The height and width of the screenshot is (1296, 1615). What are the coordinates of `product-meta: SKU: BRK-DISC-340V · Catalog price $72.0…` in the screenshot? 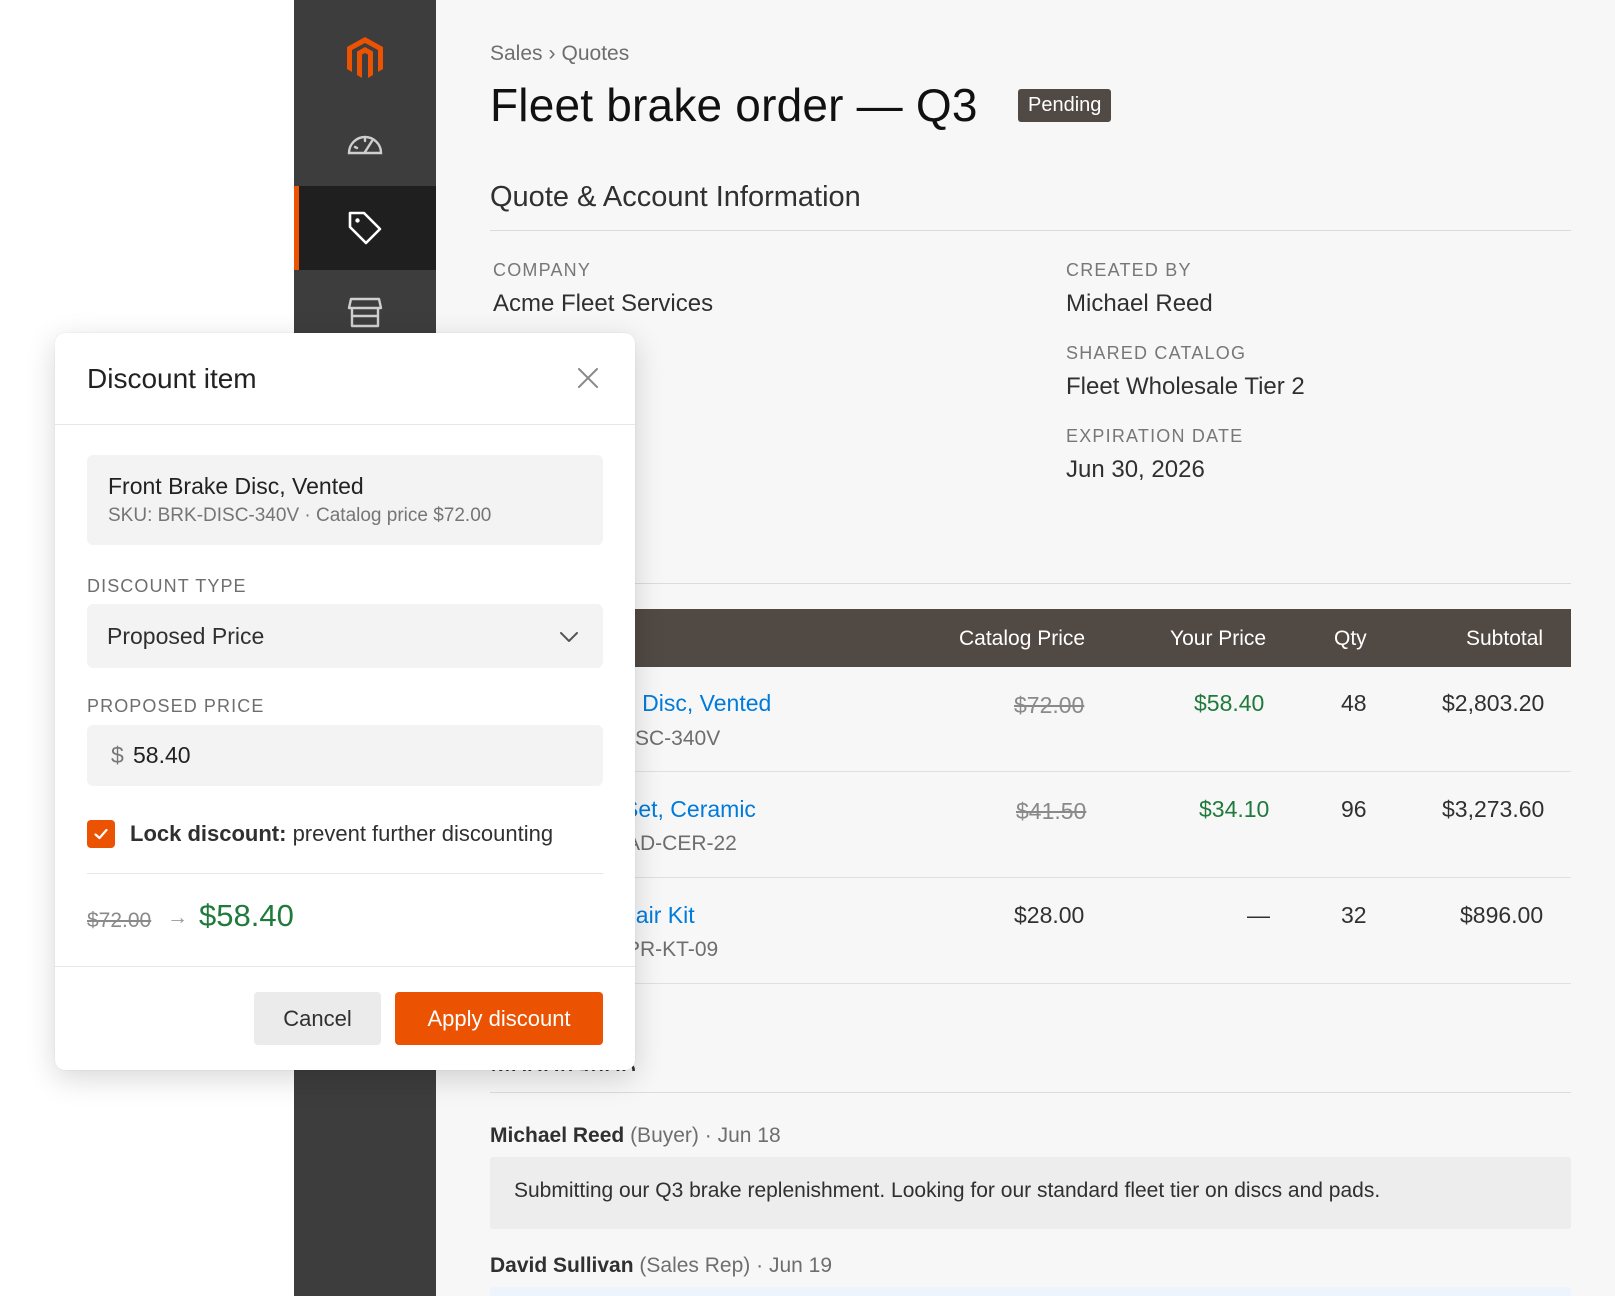 It's located at (300, 515).